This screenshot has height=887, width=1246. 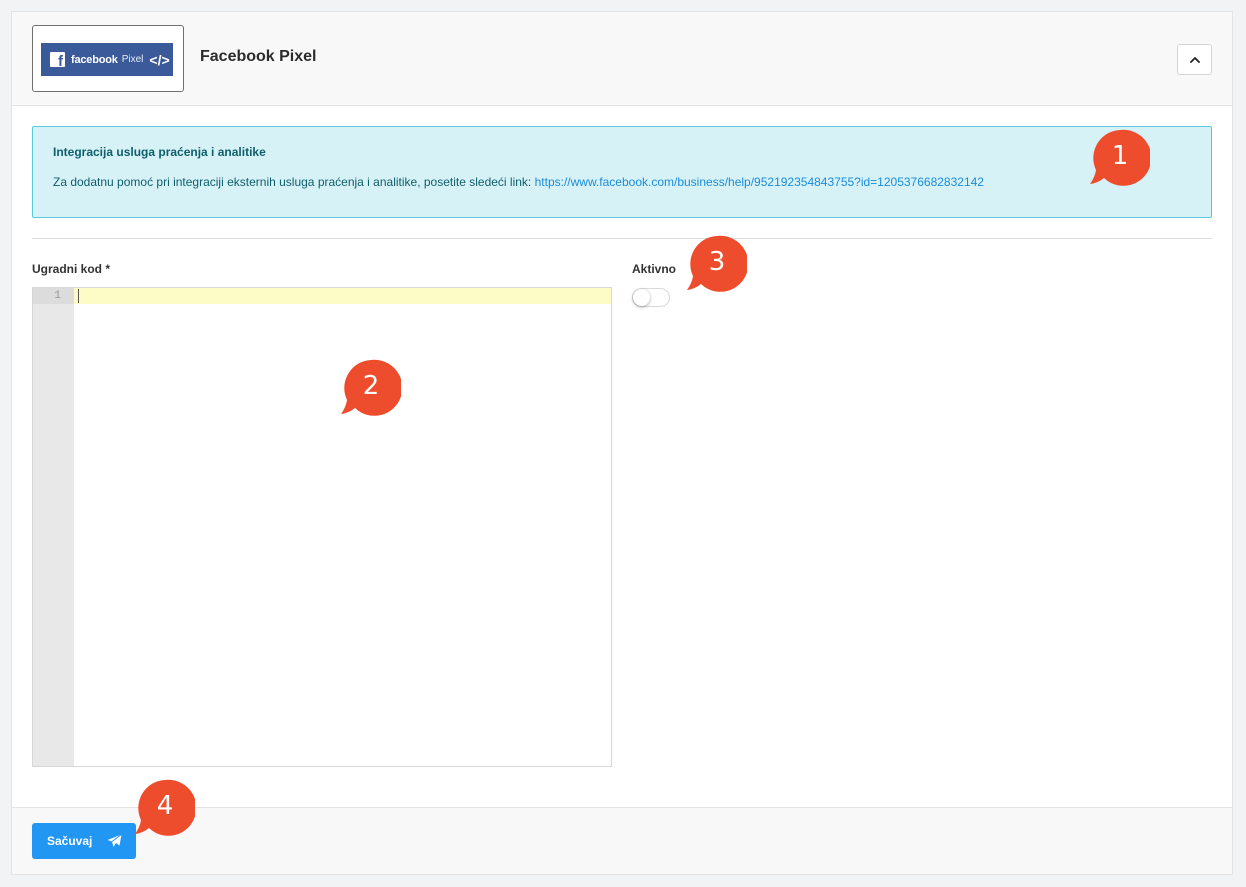 What do you see at coordinates (94, 59) in the screenshot?
I see `logo-brand-word: facebook` at bounding box center [94, 59].